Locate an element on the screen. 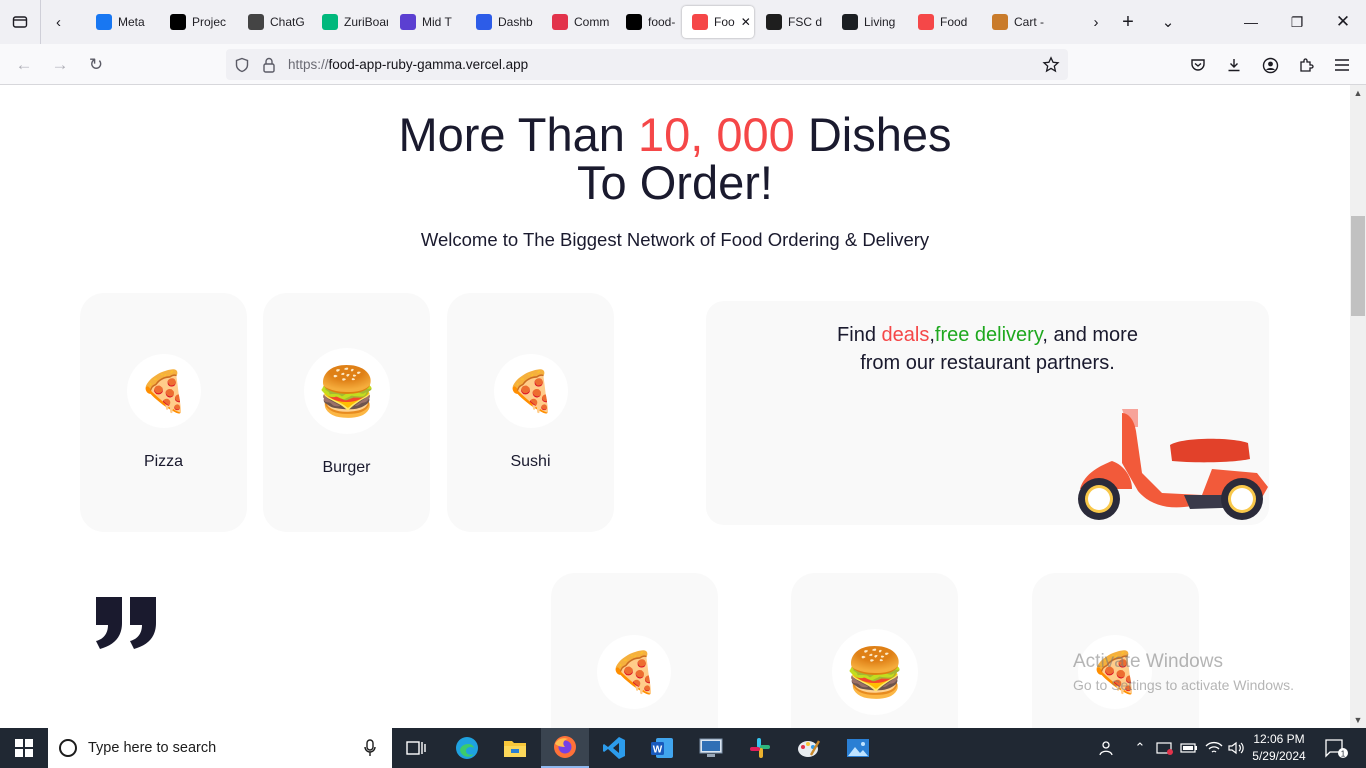 The image size is (1366, 768). tab-overview-icon is located at coordinates (20, 22).